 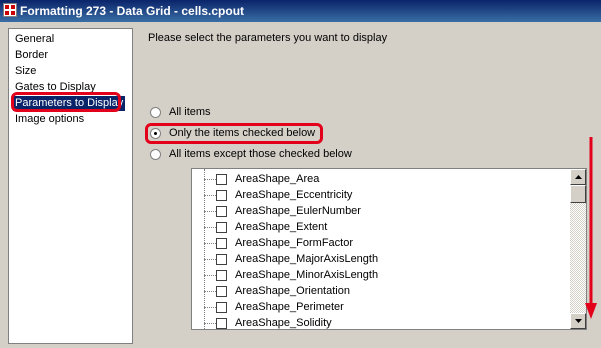 I want to click on sidebar-item-size: Size, so click(x=25, y=71).